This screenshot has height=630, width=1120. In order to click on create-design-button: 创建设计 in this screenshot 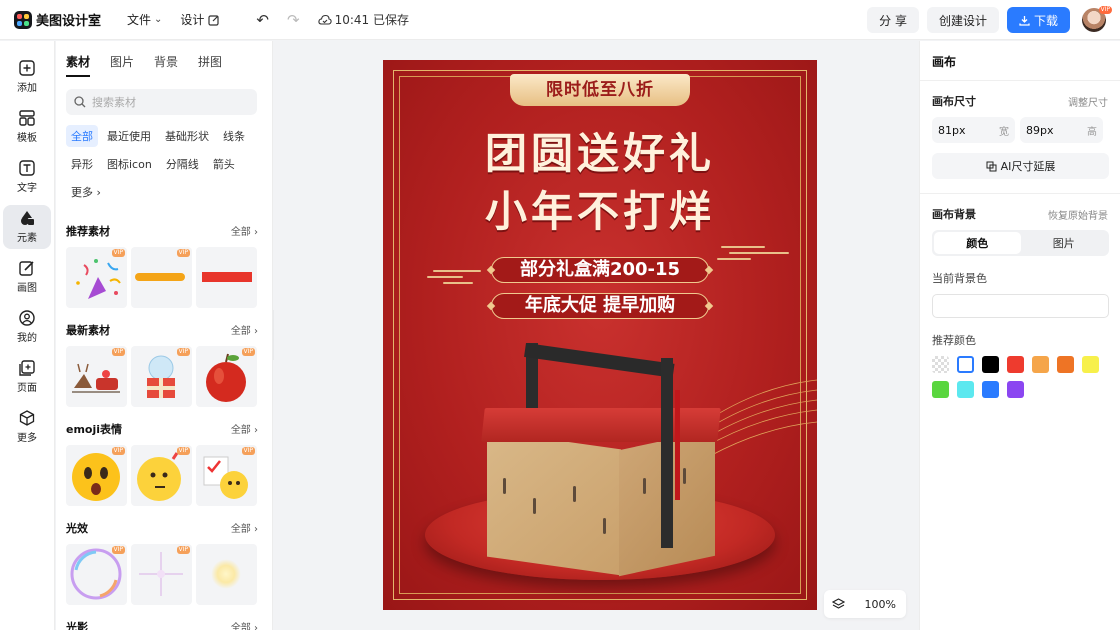, I will do `click(962, 20)`.